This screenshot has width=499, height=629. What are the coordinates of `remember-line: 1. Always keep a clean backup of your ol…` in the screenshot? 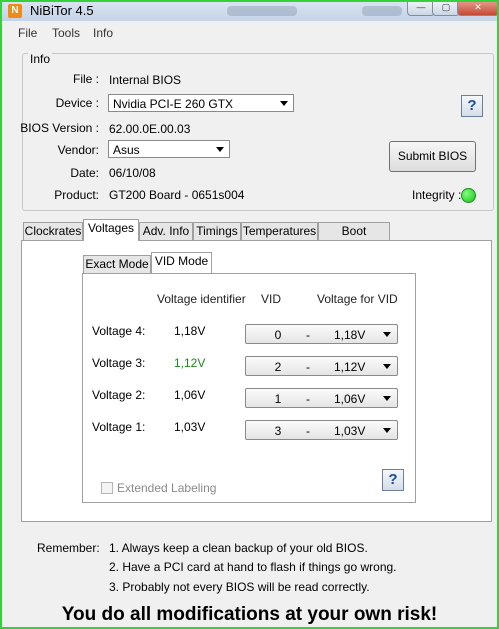 It's located at (238, 548).